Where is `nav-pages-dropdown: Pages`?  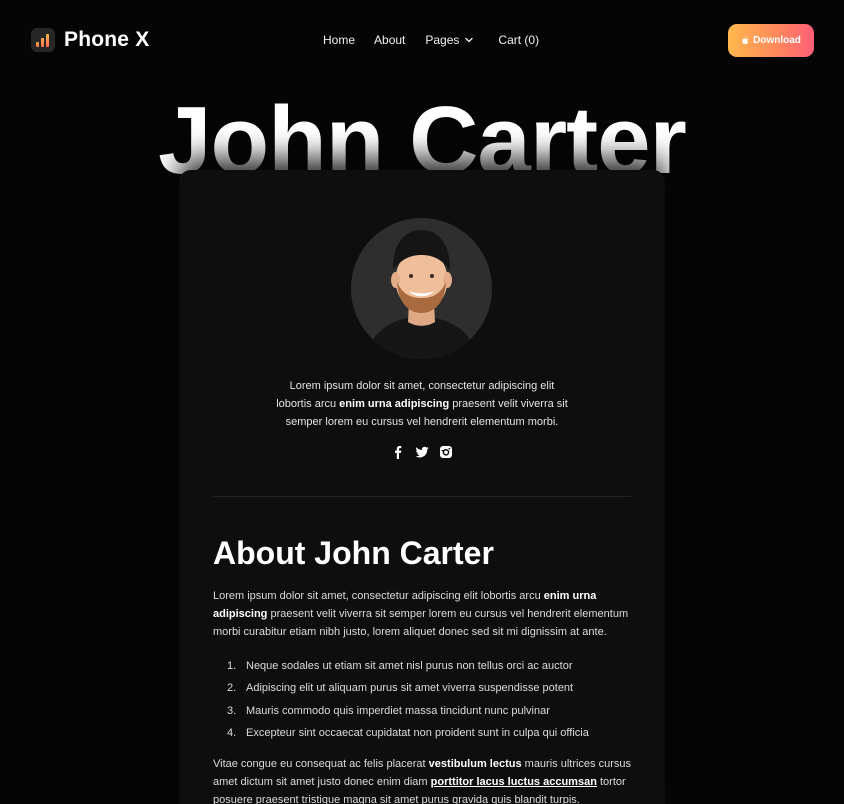 nav-pages-dropdown: Pages is located at coordinates (449, 40).